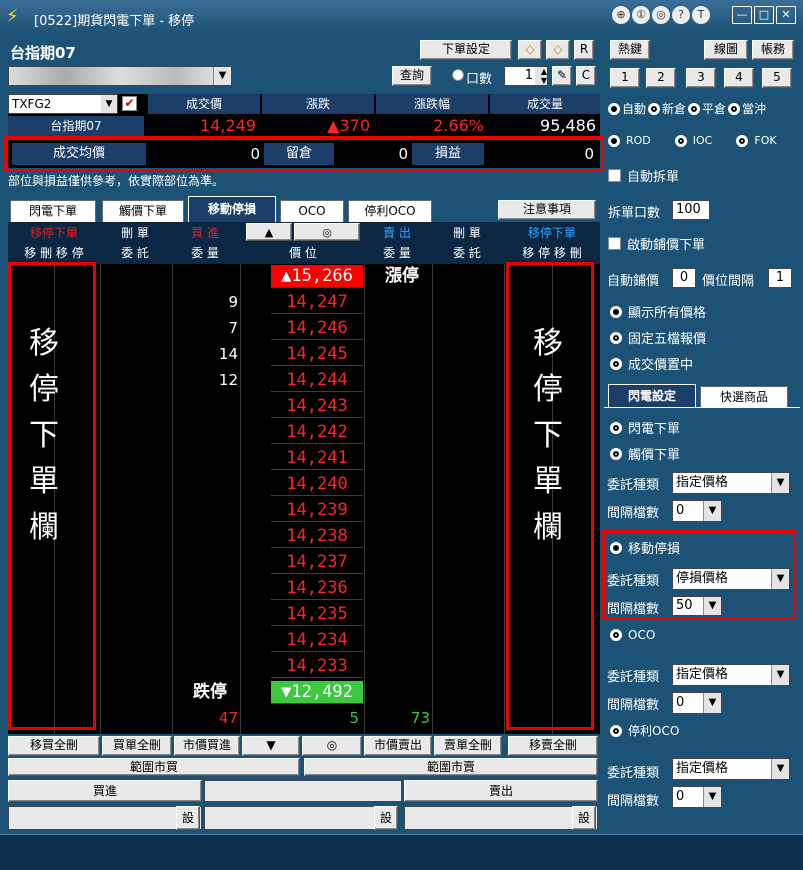  What do you see at coordinates (652, 396) in the screenshot?
I see `subtab-flash-settings: 閃電設定` at bounding box center [652, 396].